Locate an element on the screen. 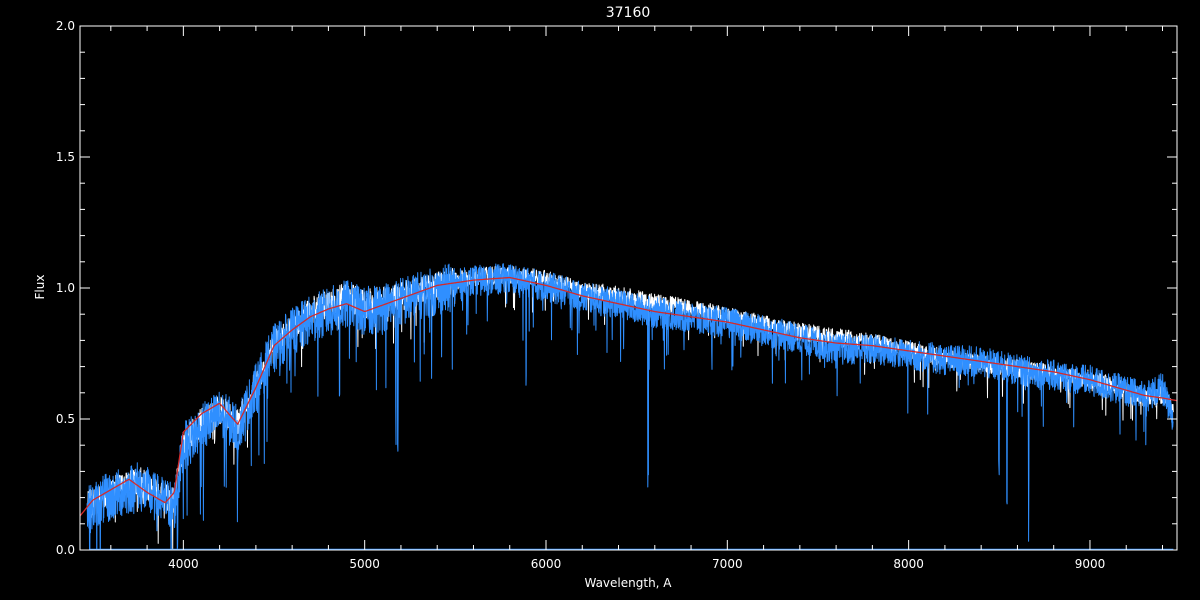  y-tick-label: 1.5 is located at coordinates (65, 157).